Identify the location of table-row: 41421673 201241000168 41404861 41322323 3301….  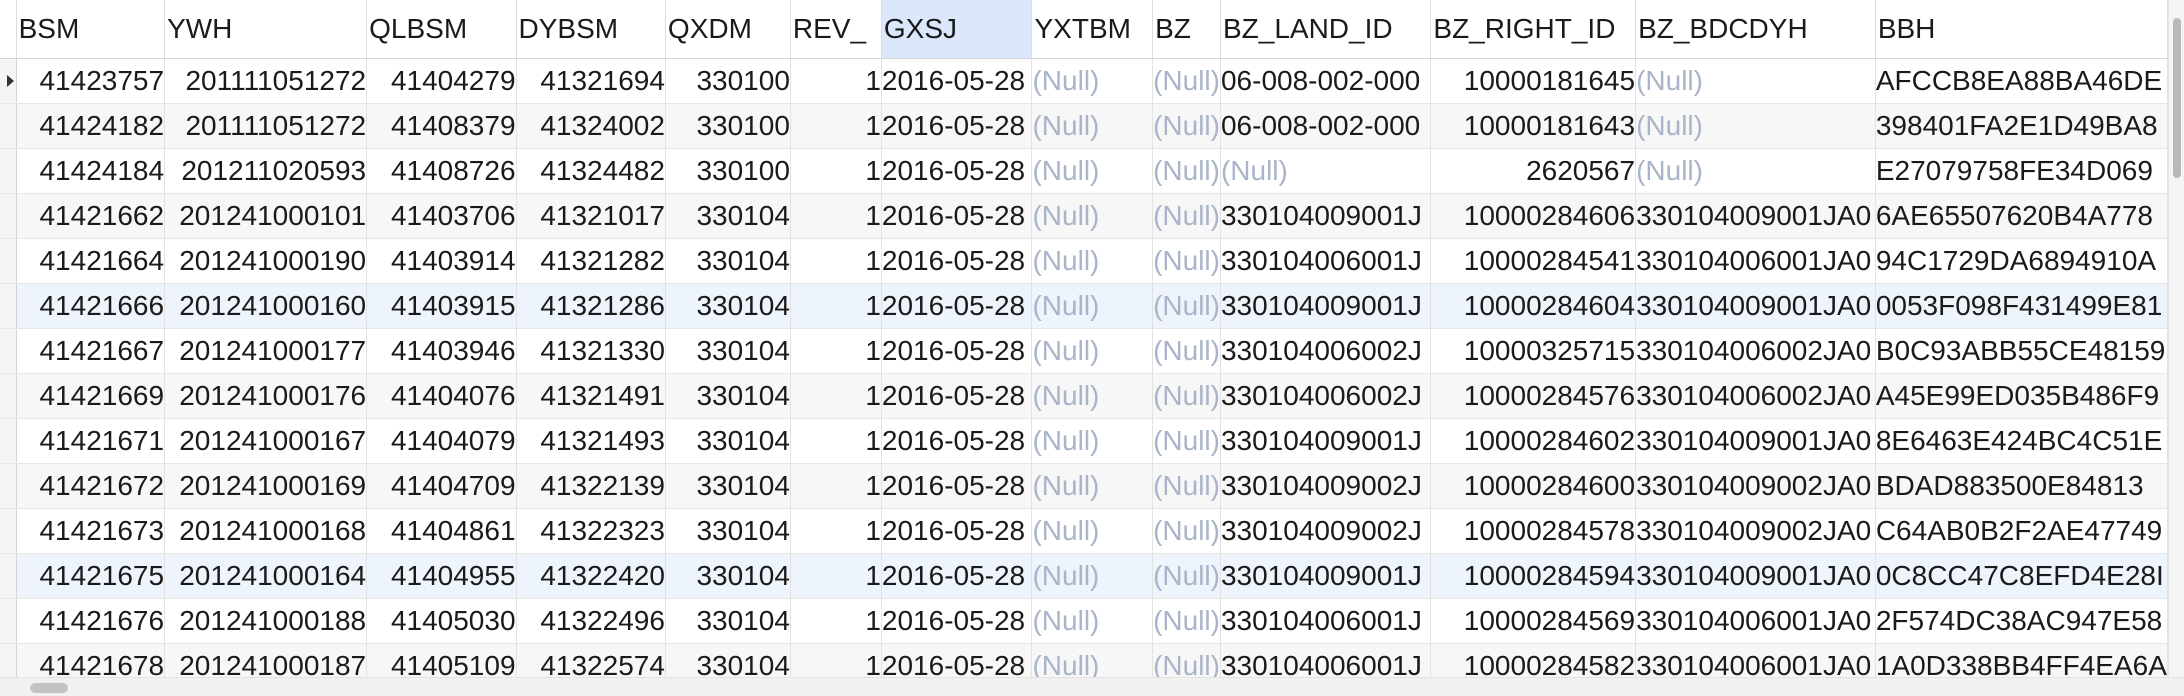
(1084, 531).